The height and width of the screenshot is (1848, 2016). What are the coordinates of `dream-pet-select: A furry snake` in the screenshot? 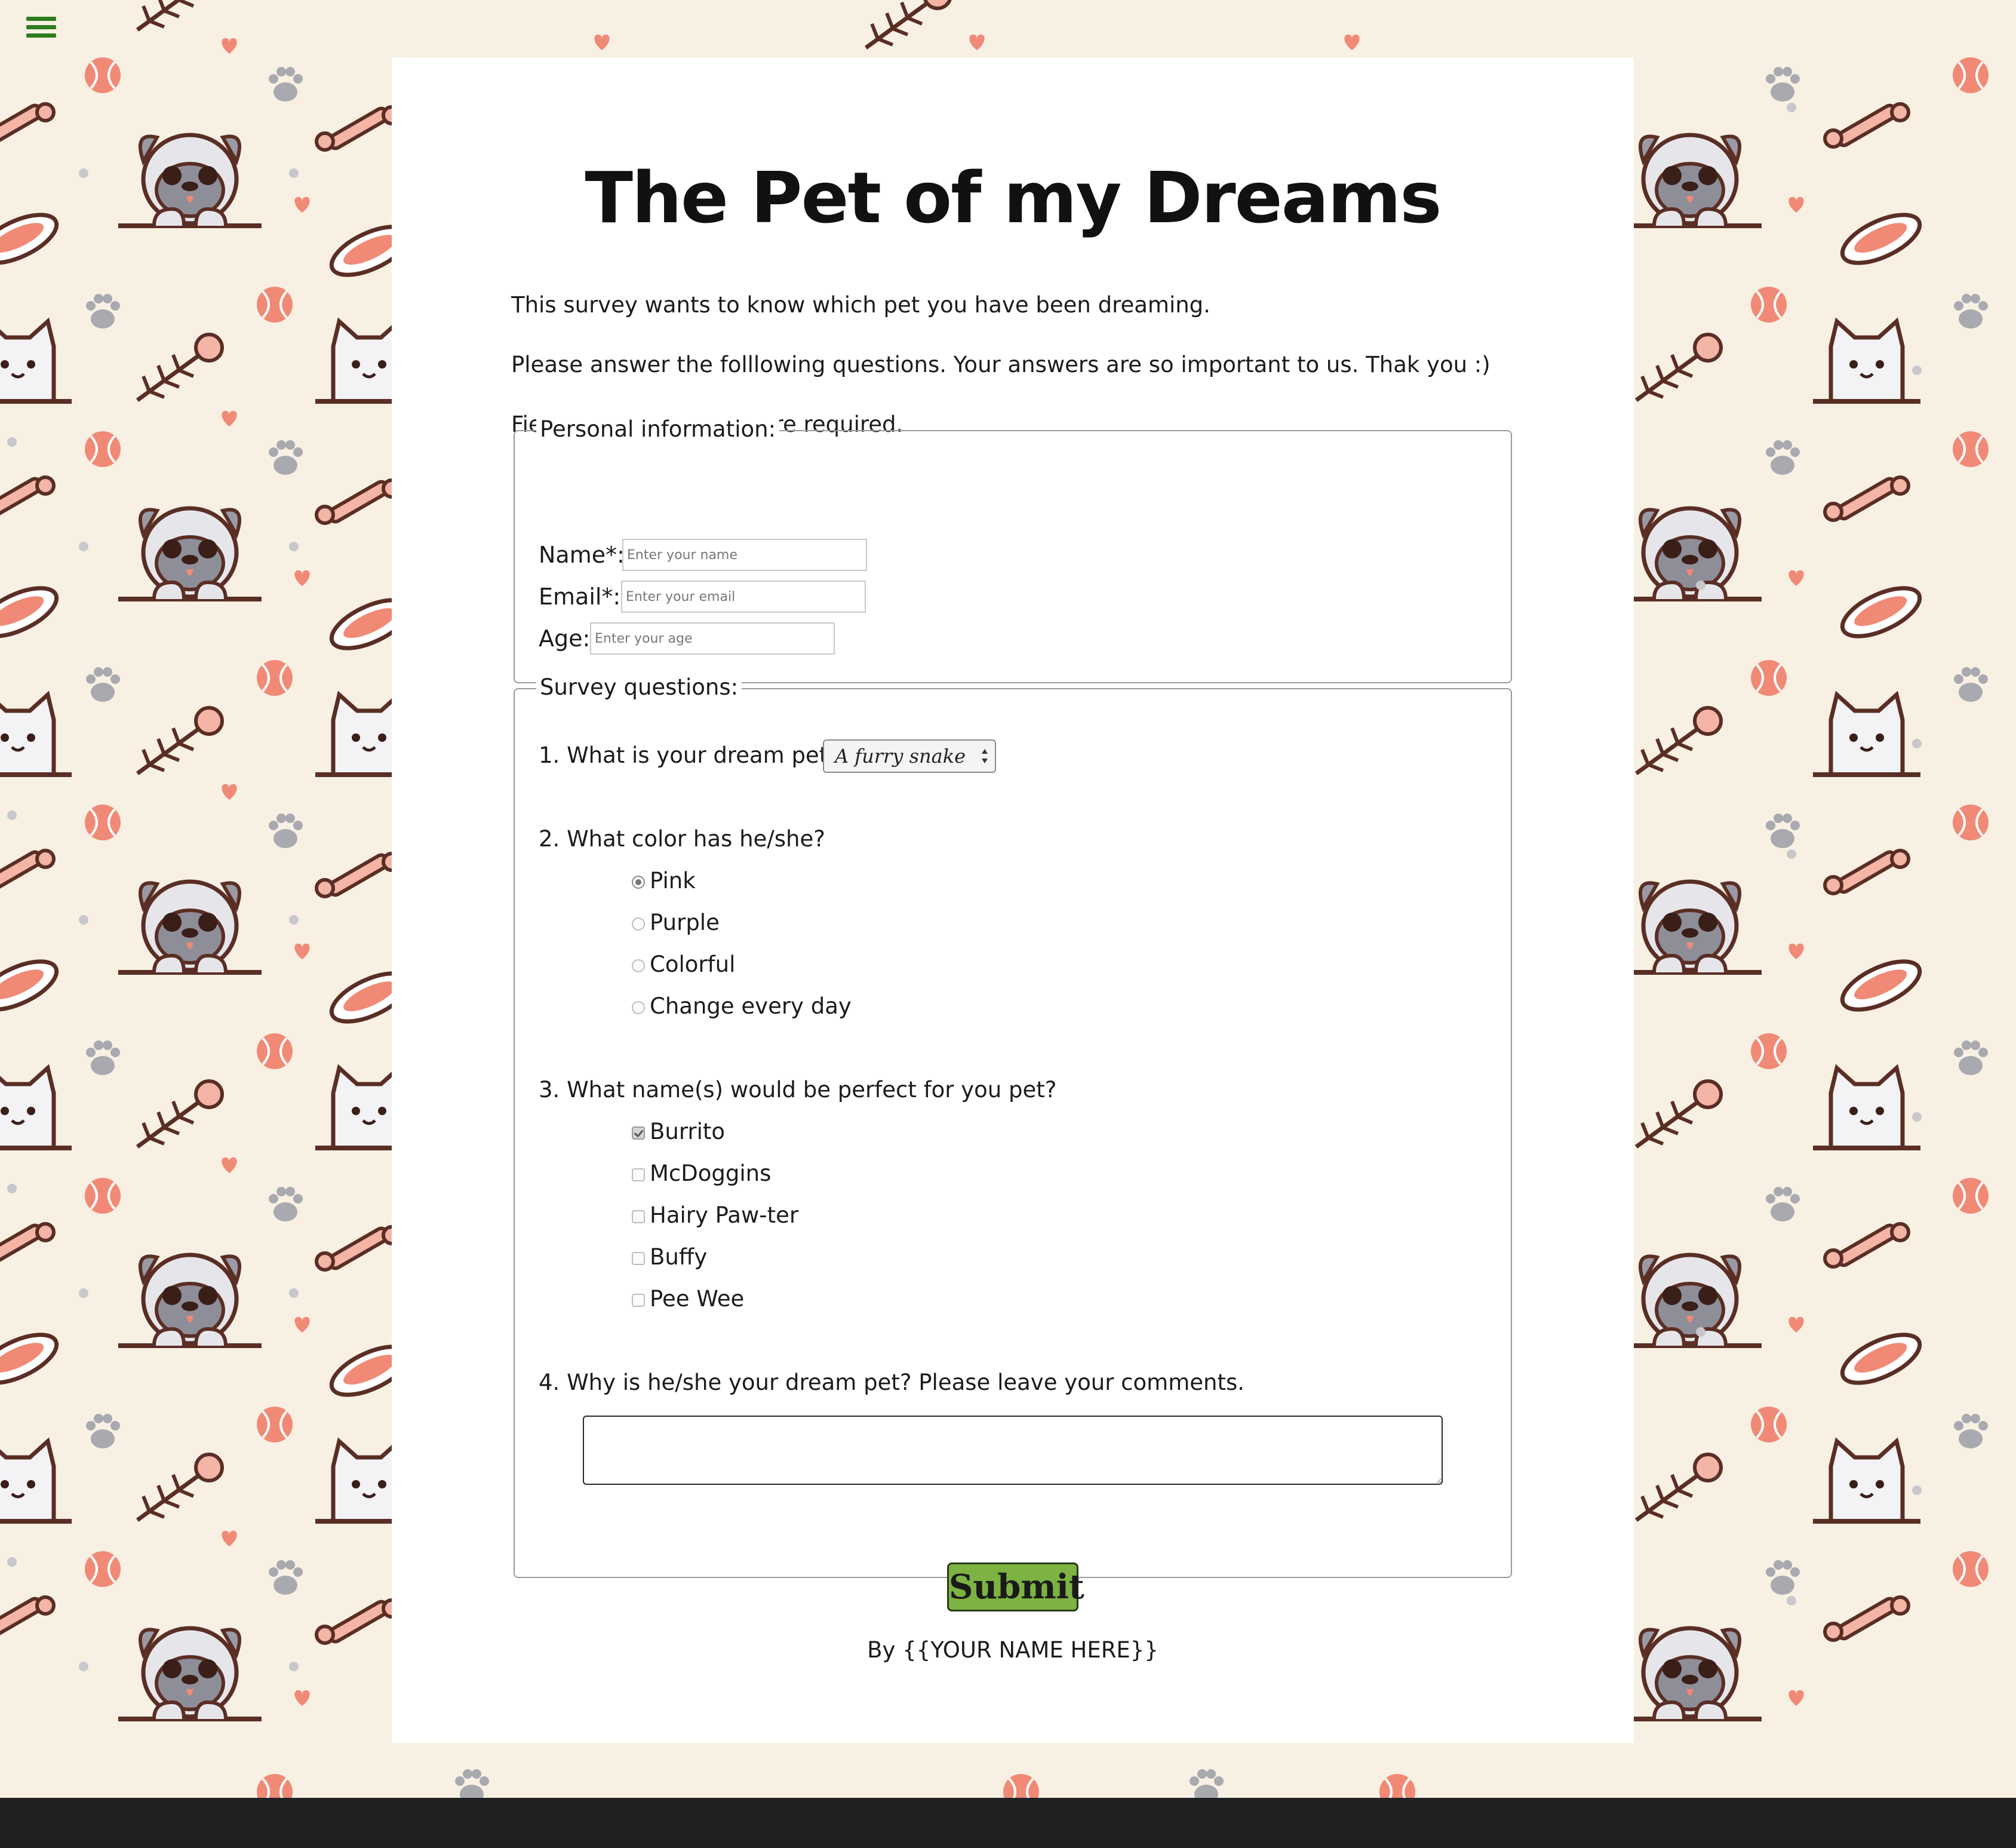 It's located at (909, 756).